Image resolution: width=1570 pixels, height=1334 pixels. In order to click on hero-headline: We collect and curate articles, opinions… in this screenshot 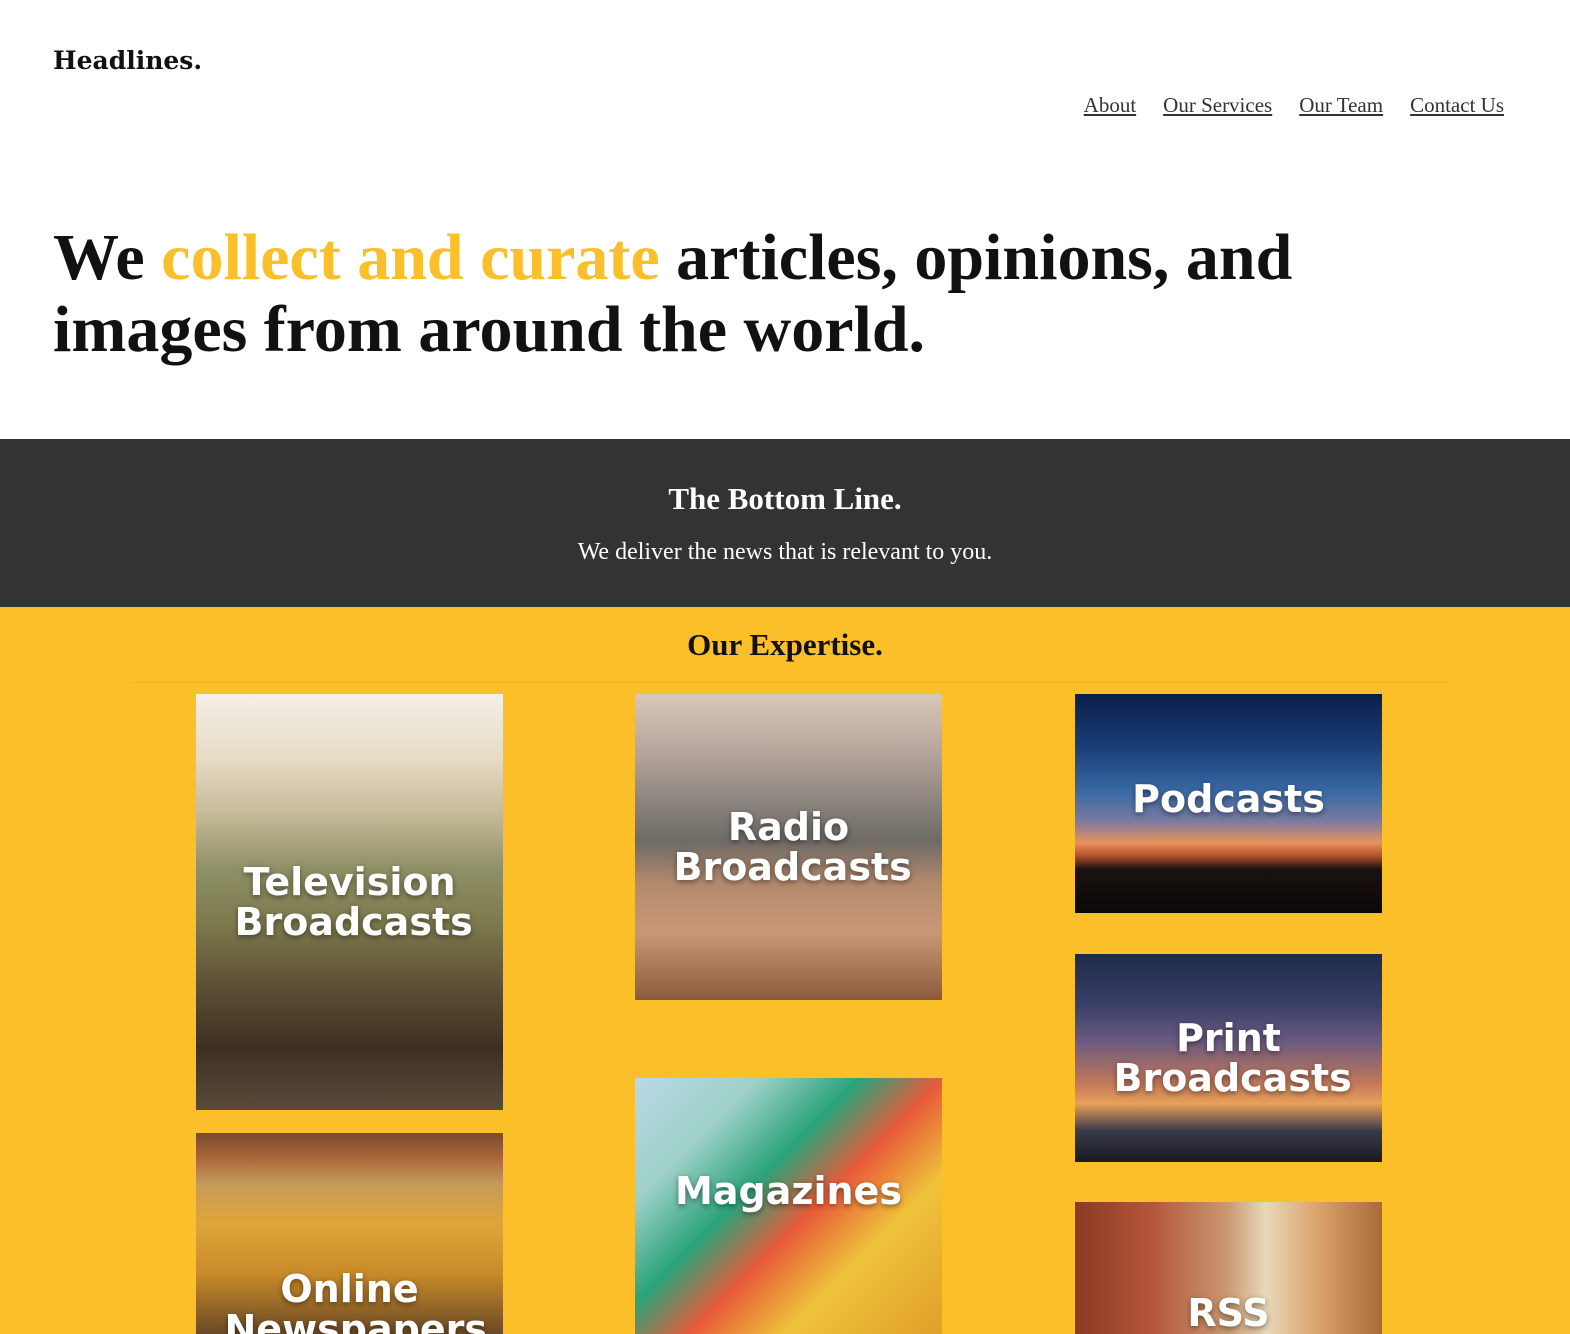, I will do `click(753, 294)`.